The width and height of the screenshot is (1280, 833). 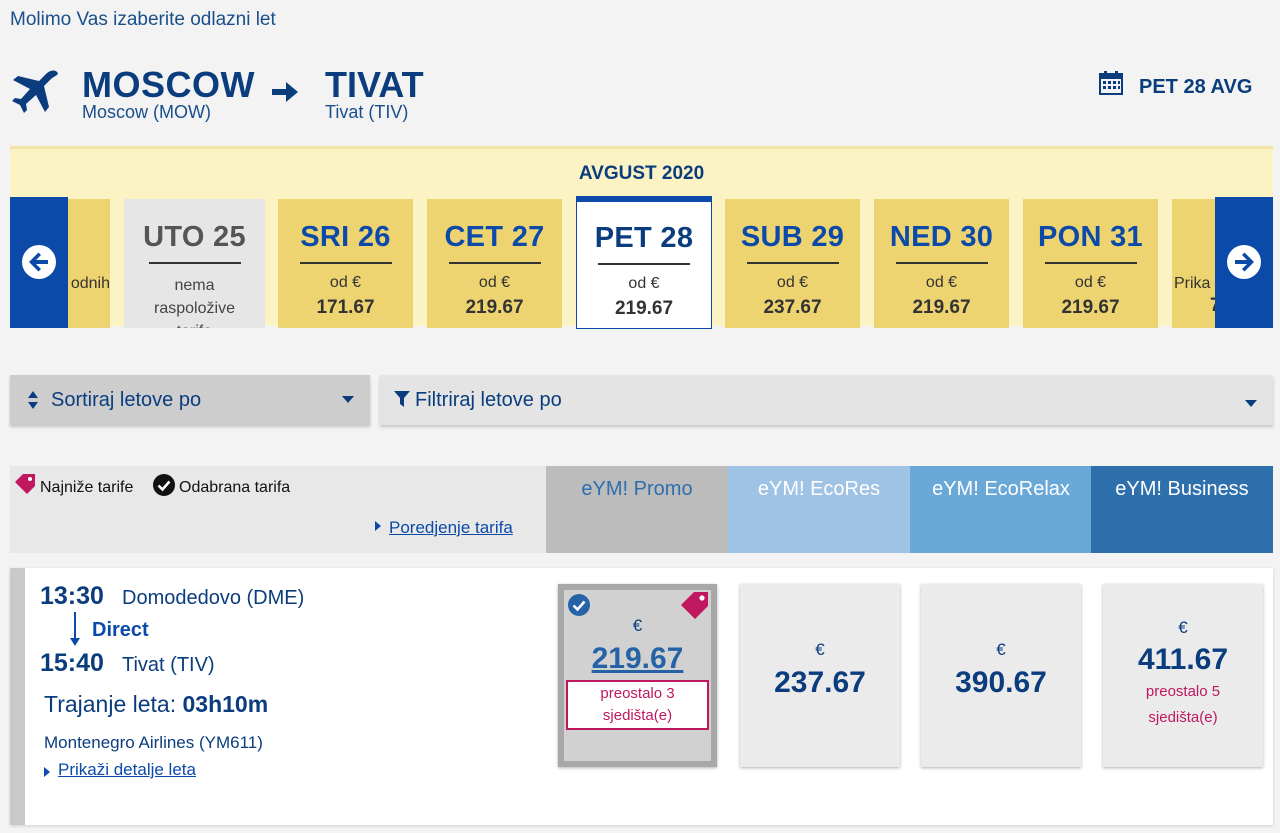 I want to click on duration: Trajanje leta: 03h10m, so click(x=156, y=704).